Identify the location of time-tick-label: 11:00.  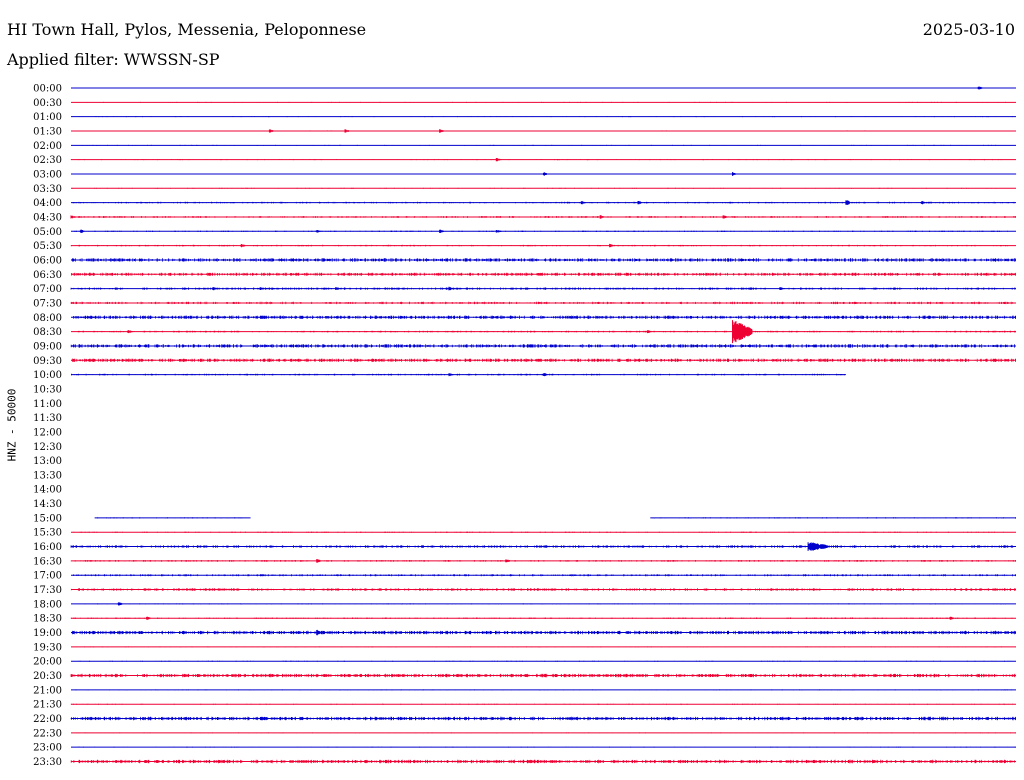
(47, 404).